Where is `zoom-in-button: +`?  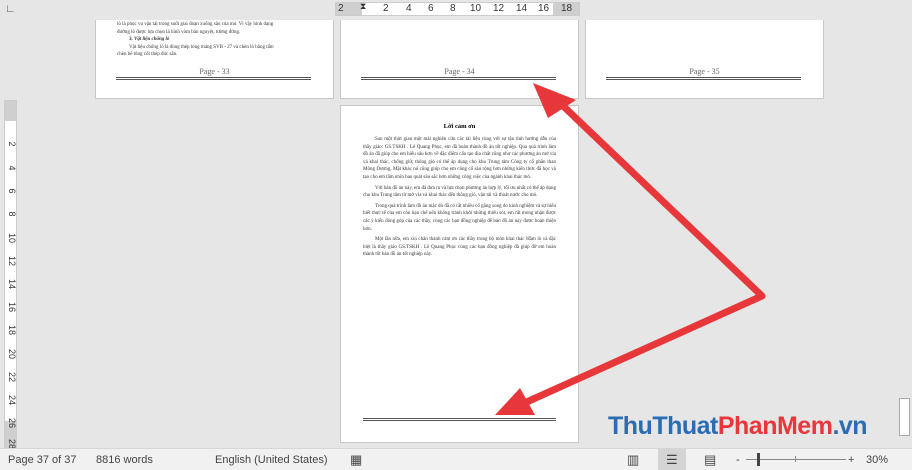
zoom-in-button: + is located at coordinates (851, 460).